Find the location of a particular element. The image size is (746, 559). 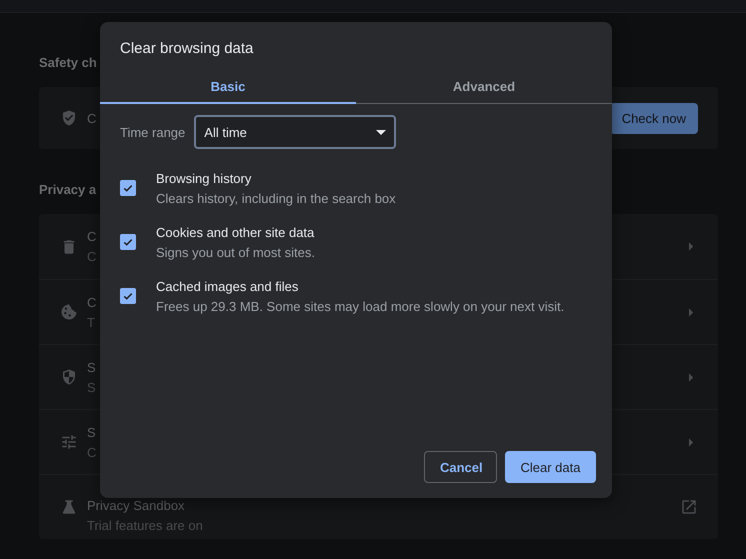

cancel-button: Cancel is located at coordinates (460, 467).